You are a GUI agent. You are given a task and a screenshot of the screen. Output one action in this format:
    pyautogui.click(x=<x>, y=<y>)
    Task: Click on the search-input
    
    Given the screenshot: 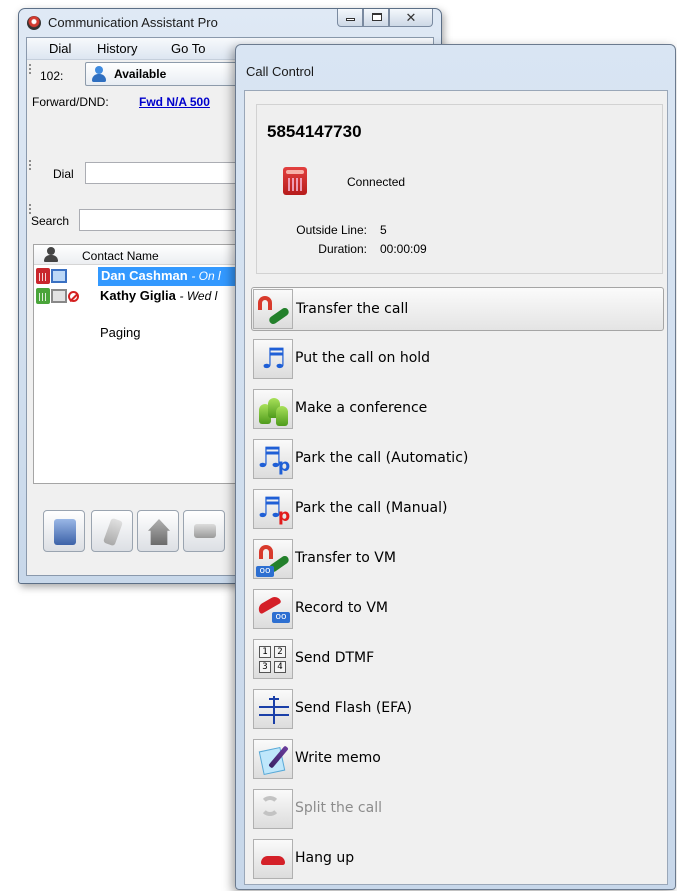 What is the action you would take?
    pyautogui.click(x=162, y=220)
    